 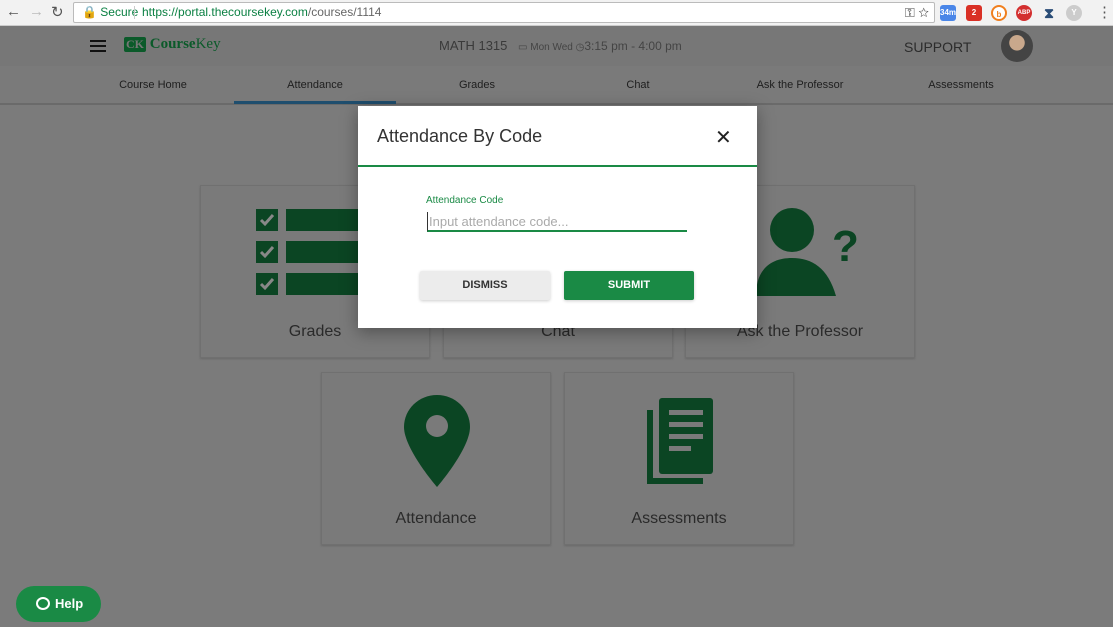 What do you see at coordinates (473, 45) in the screenshot?
I see `course-name: MATH 1315` at bounding box center [473, 45].